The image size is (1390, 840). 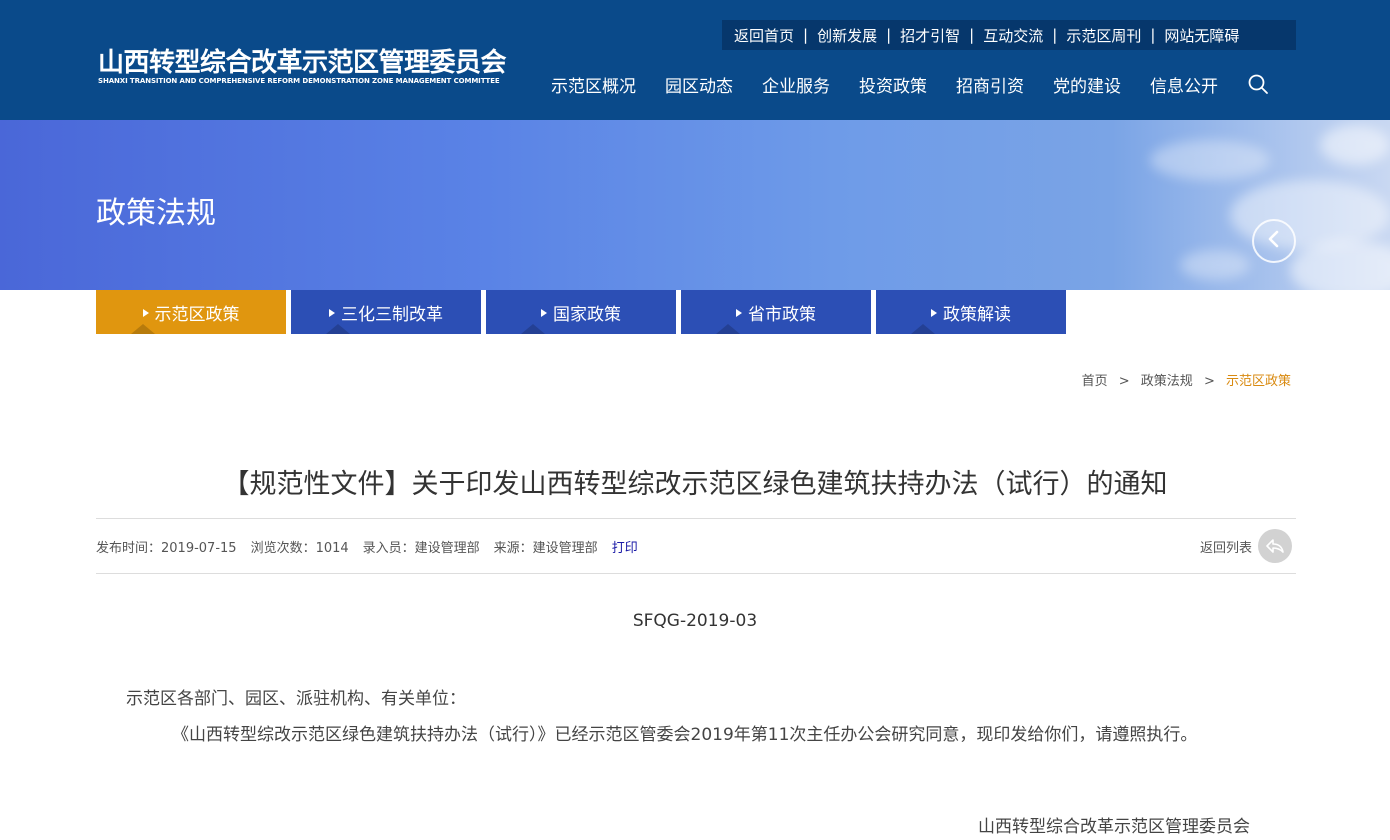 What do you see at coordinates (625, 546) in the screenshot?
I see `print-link: 打印` at bounding box center [625, 546].